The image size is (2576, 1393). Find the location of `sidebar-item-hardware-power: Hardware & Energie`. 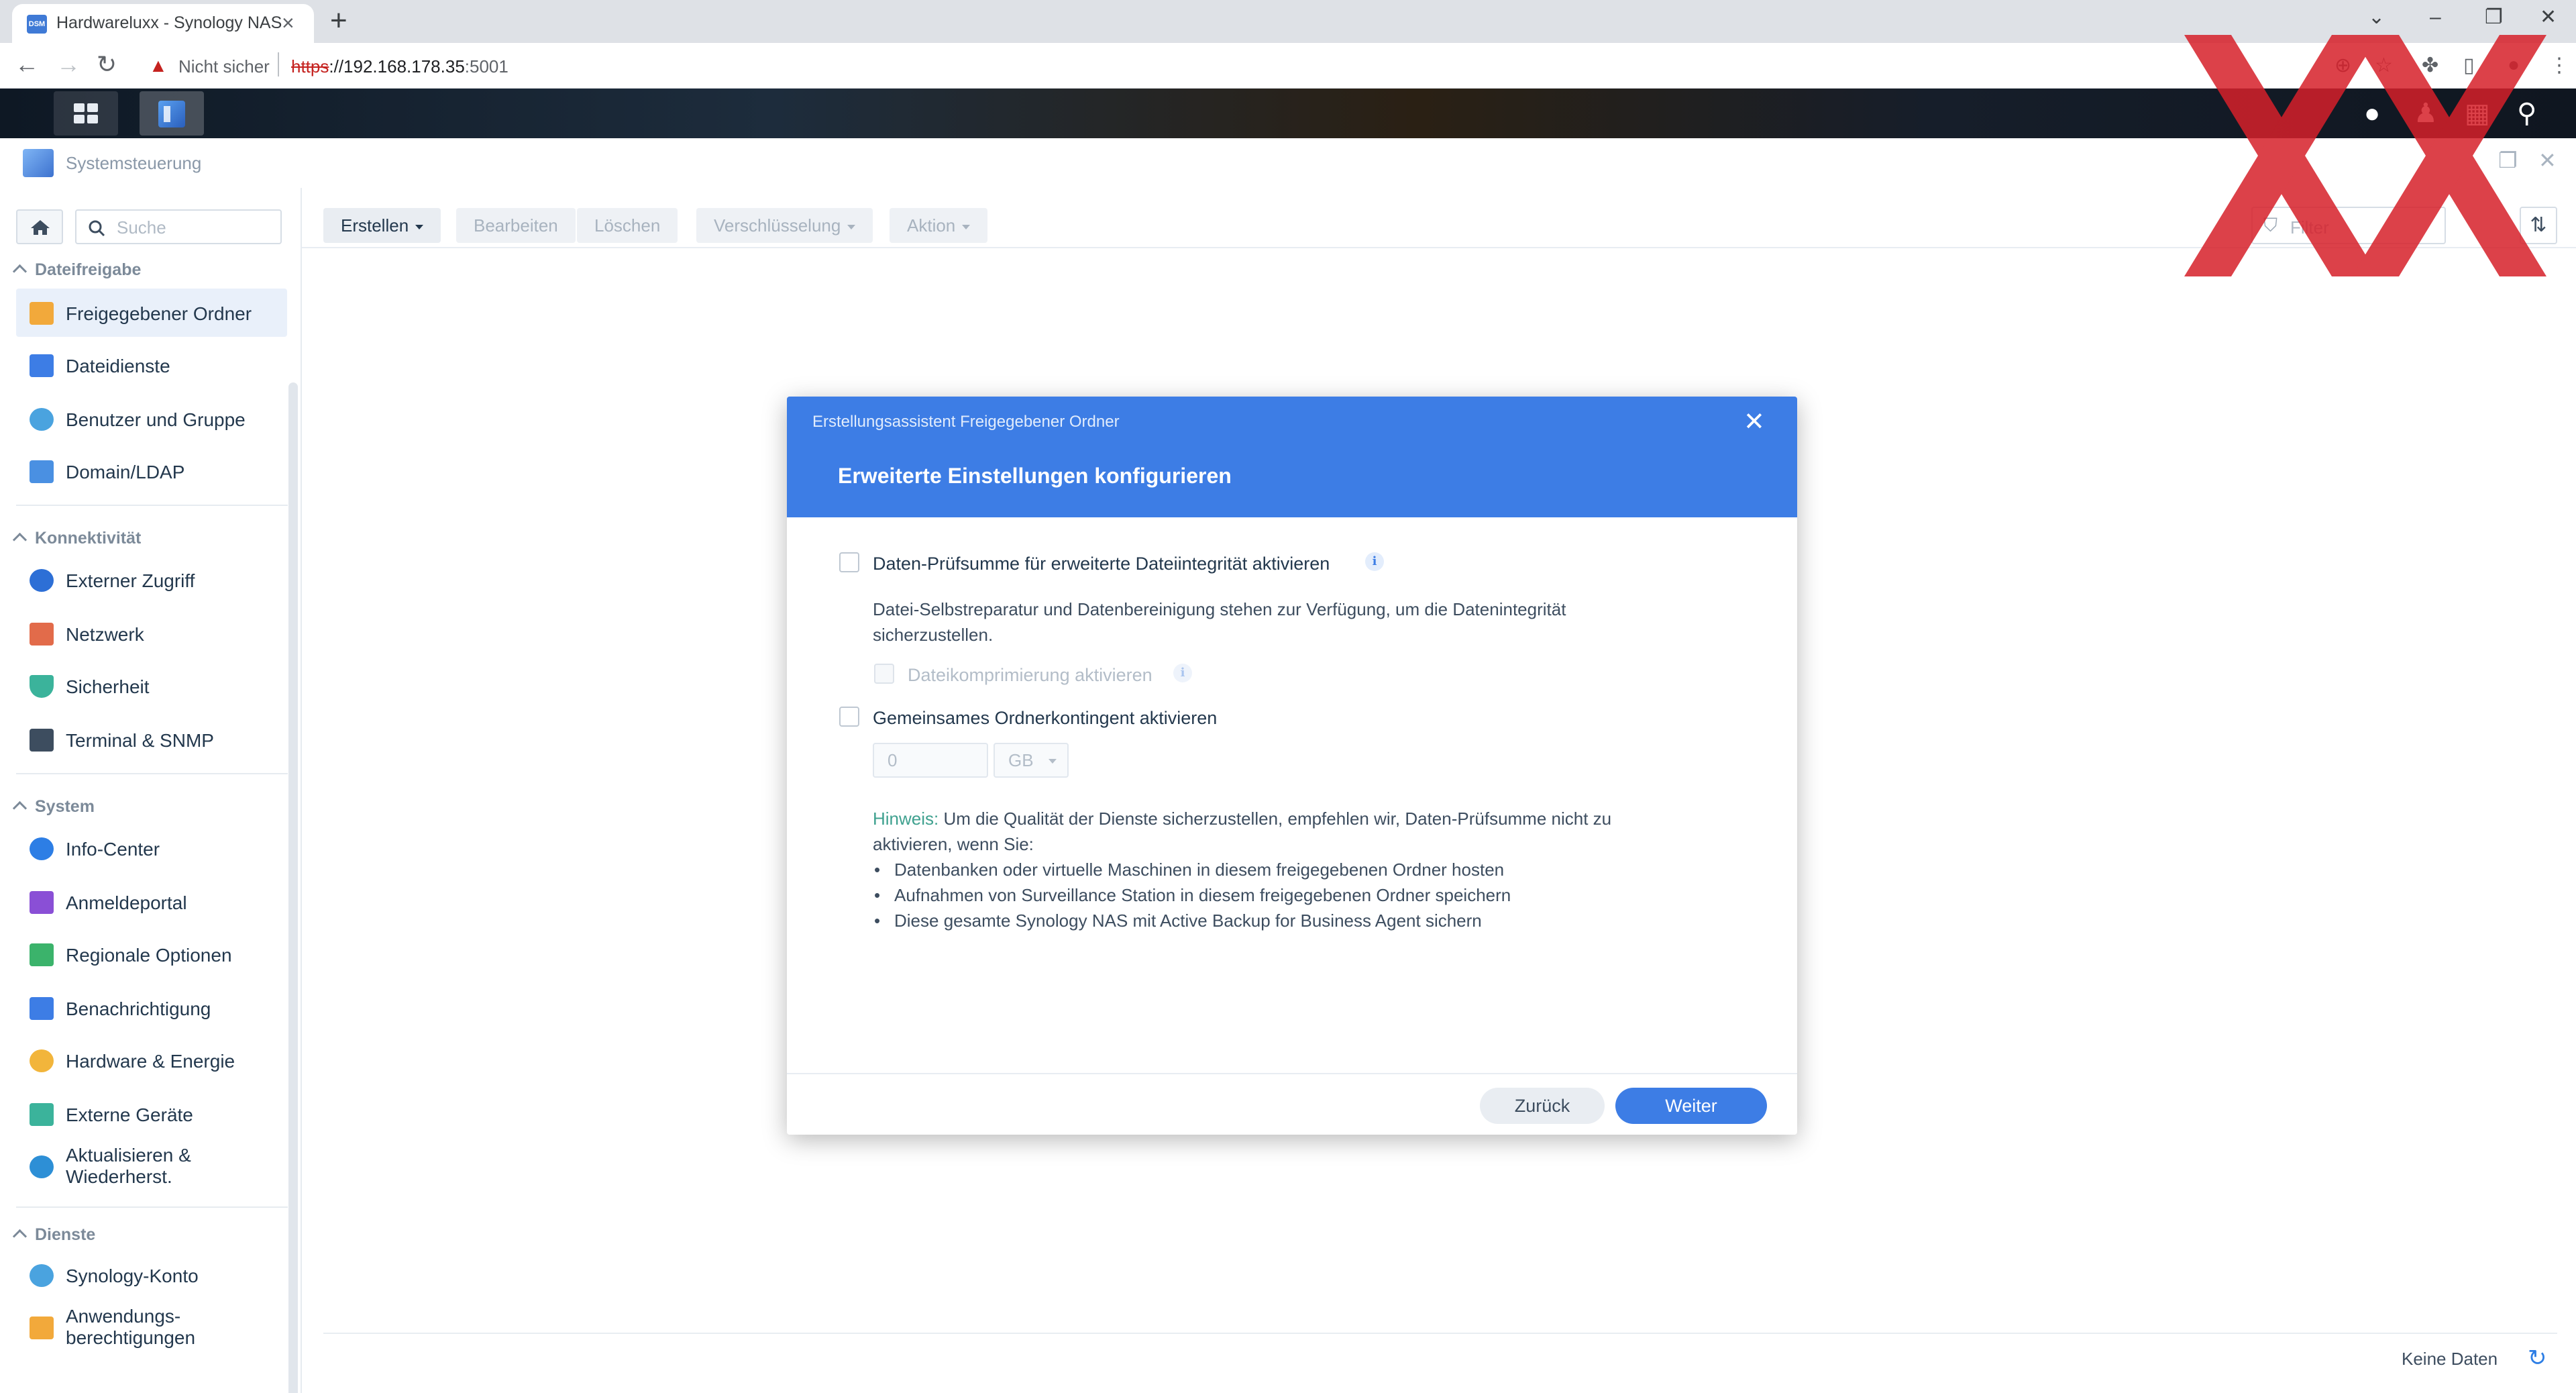

sidebar-item-hardware-power: Hardware & Energie is located at coordinates (151, 1060).